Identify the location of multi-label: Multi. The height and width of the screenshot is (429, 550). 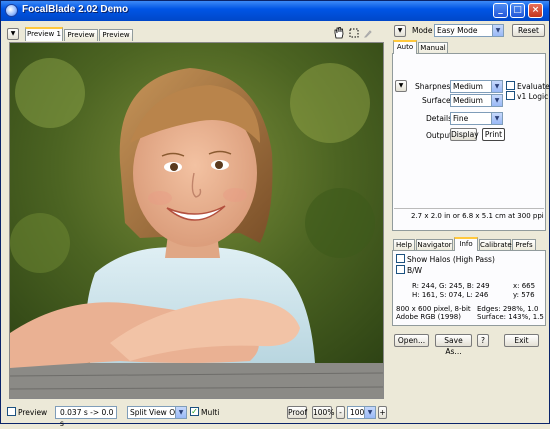
(210, 412).